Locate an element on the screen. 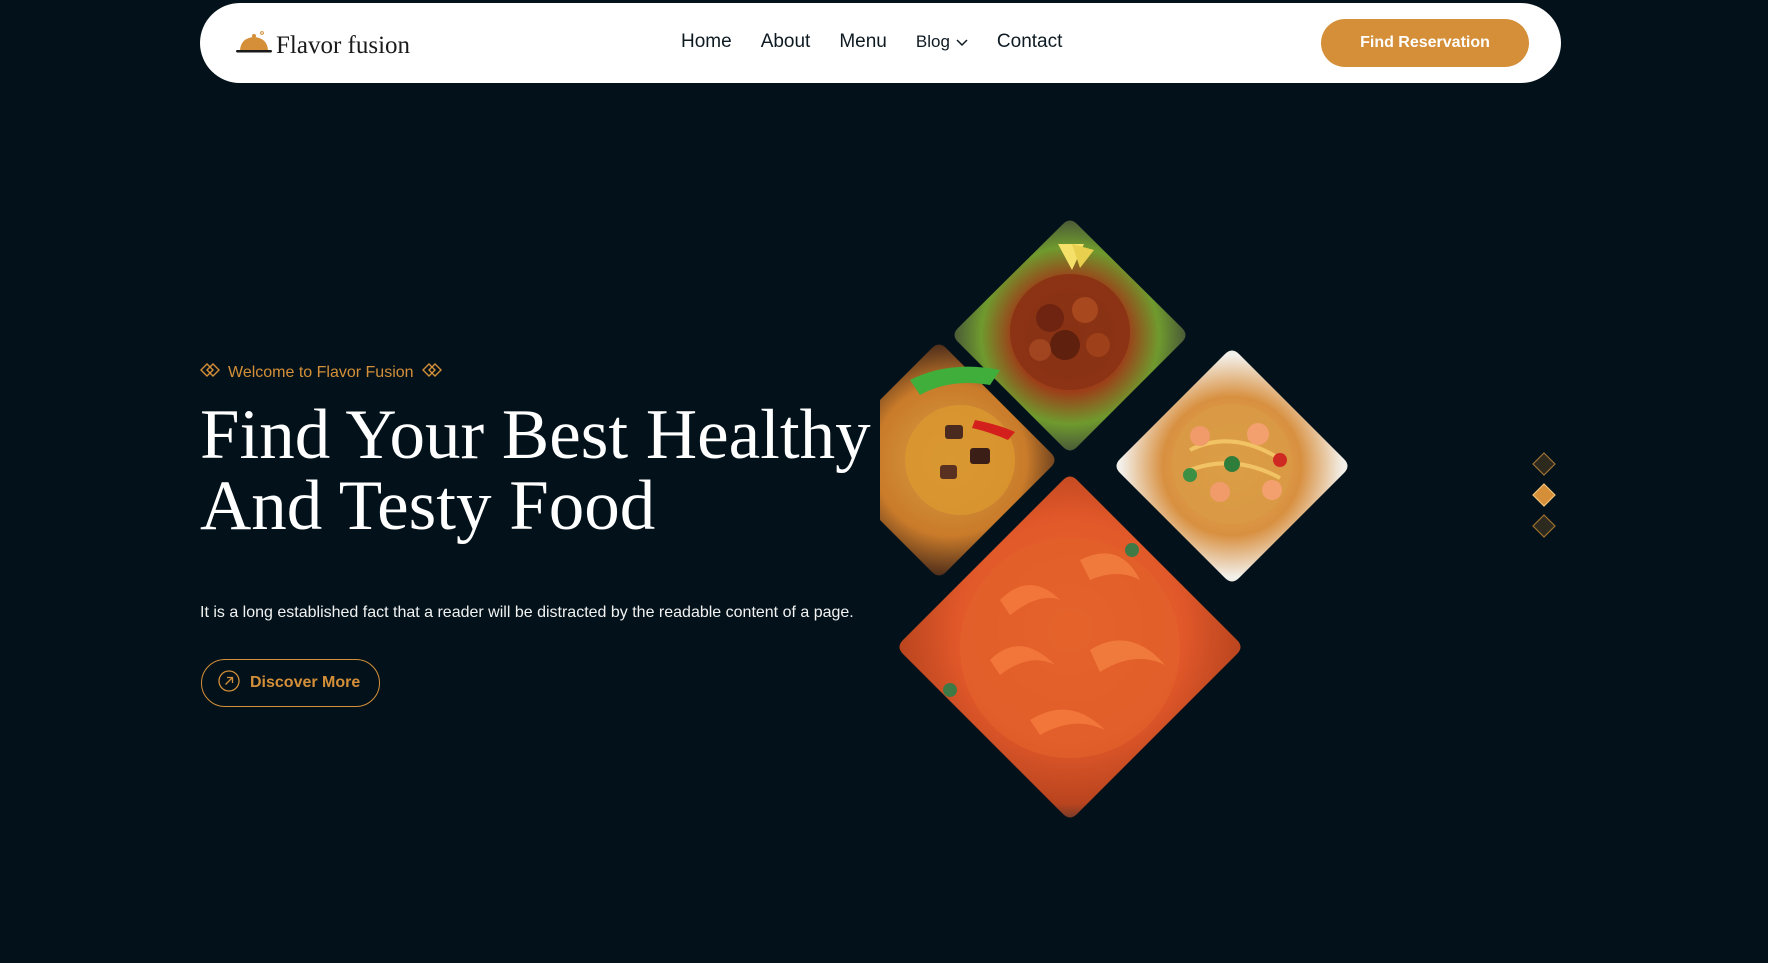 Image resolution: width=1768 pixels, height=963 pixels. cloche-icon is located at coordinates (254, 42).